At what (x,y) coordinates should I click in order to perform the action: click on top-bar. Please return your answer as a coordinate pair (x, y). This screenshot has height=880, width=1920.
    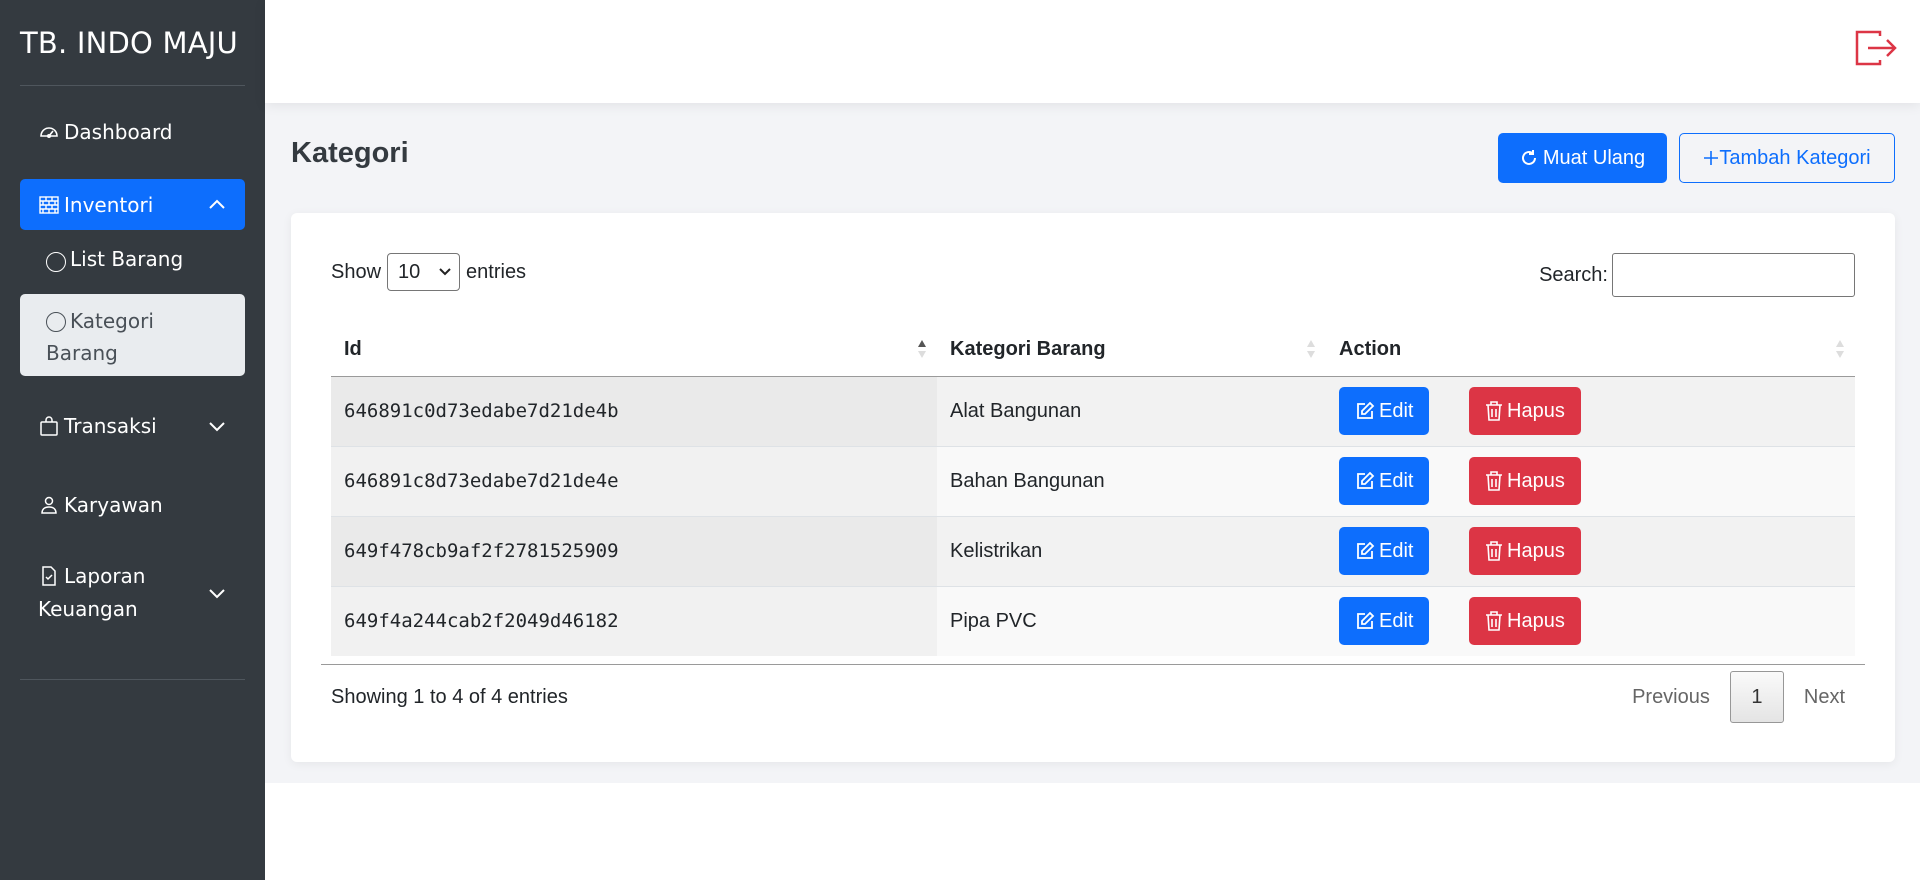
    Looking at the image, I should click on (1092, 51).